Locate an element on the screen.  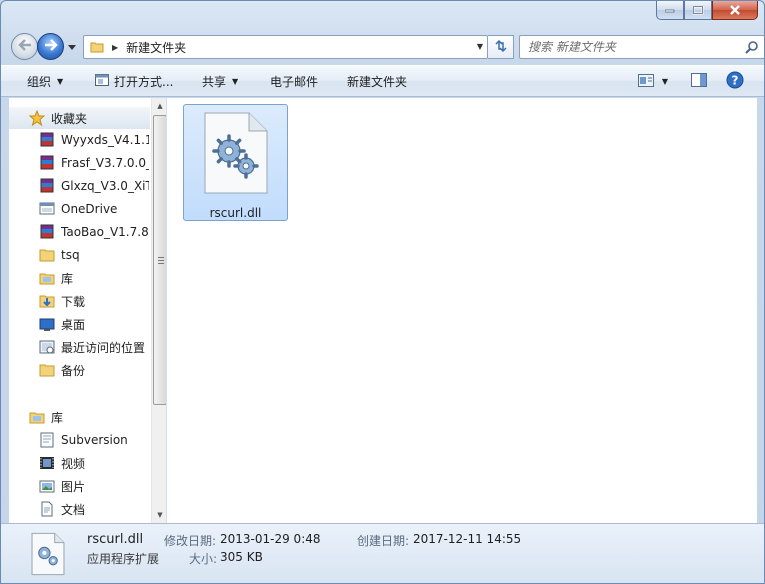
tree-item-frasf: Frasf_V3.7.0.0_X is located at coordinates (79, 163).